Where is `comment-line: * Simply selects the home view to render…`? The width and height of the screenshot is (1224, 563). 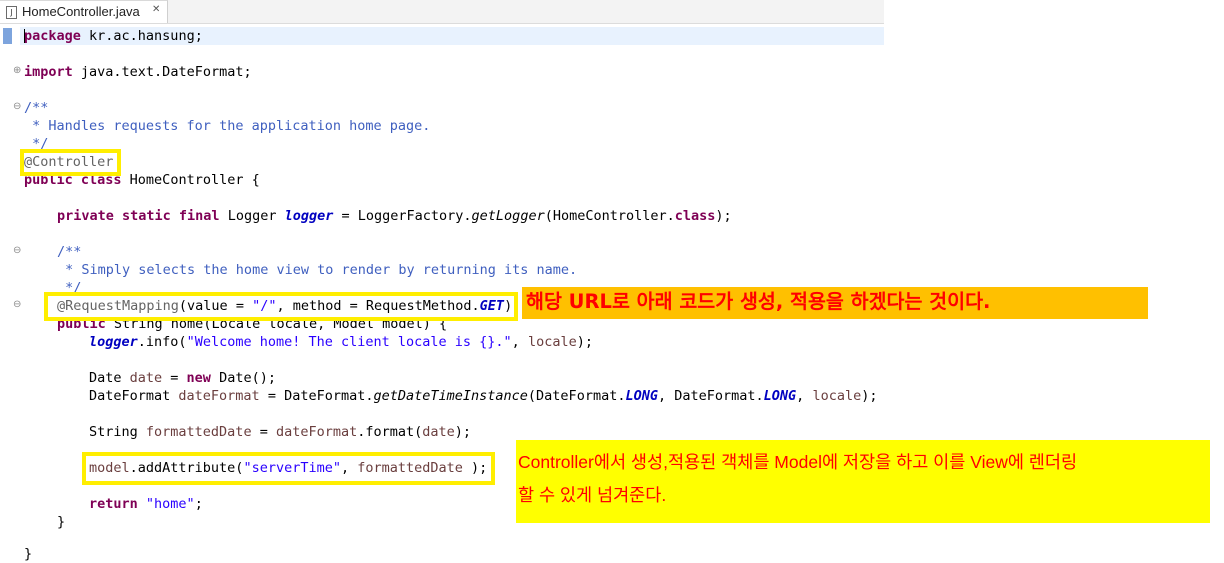
comment-line: * Simply selects the home view to render… is located at coordinates (317, 270).